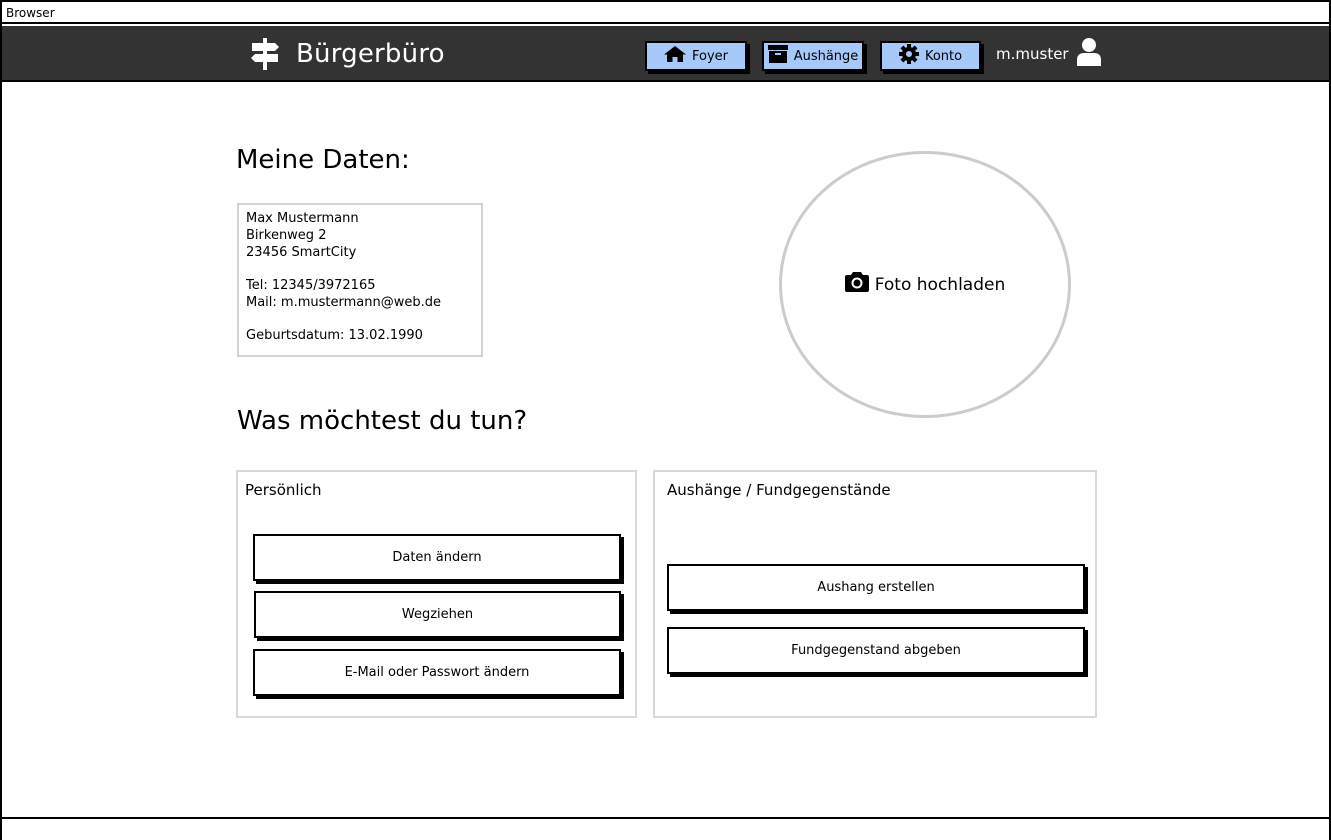 The image size is (1331, 840). What do you see at coordinates (323, 160) in the screenshot?
I see `my-data-heading: Meine Daten:` at bounding box center [323, 160].